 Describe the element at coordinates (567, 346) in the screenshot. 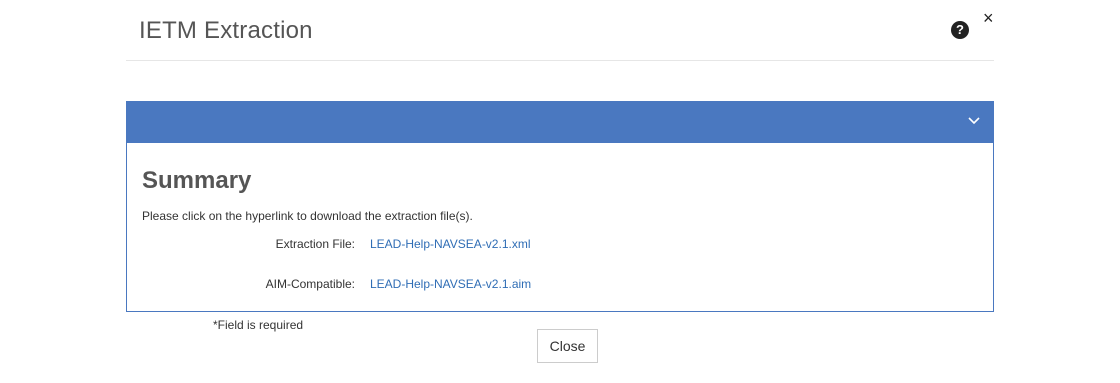

I see `close-button: Close` at that location.